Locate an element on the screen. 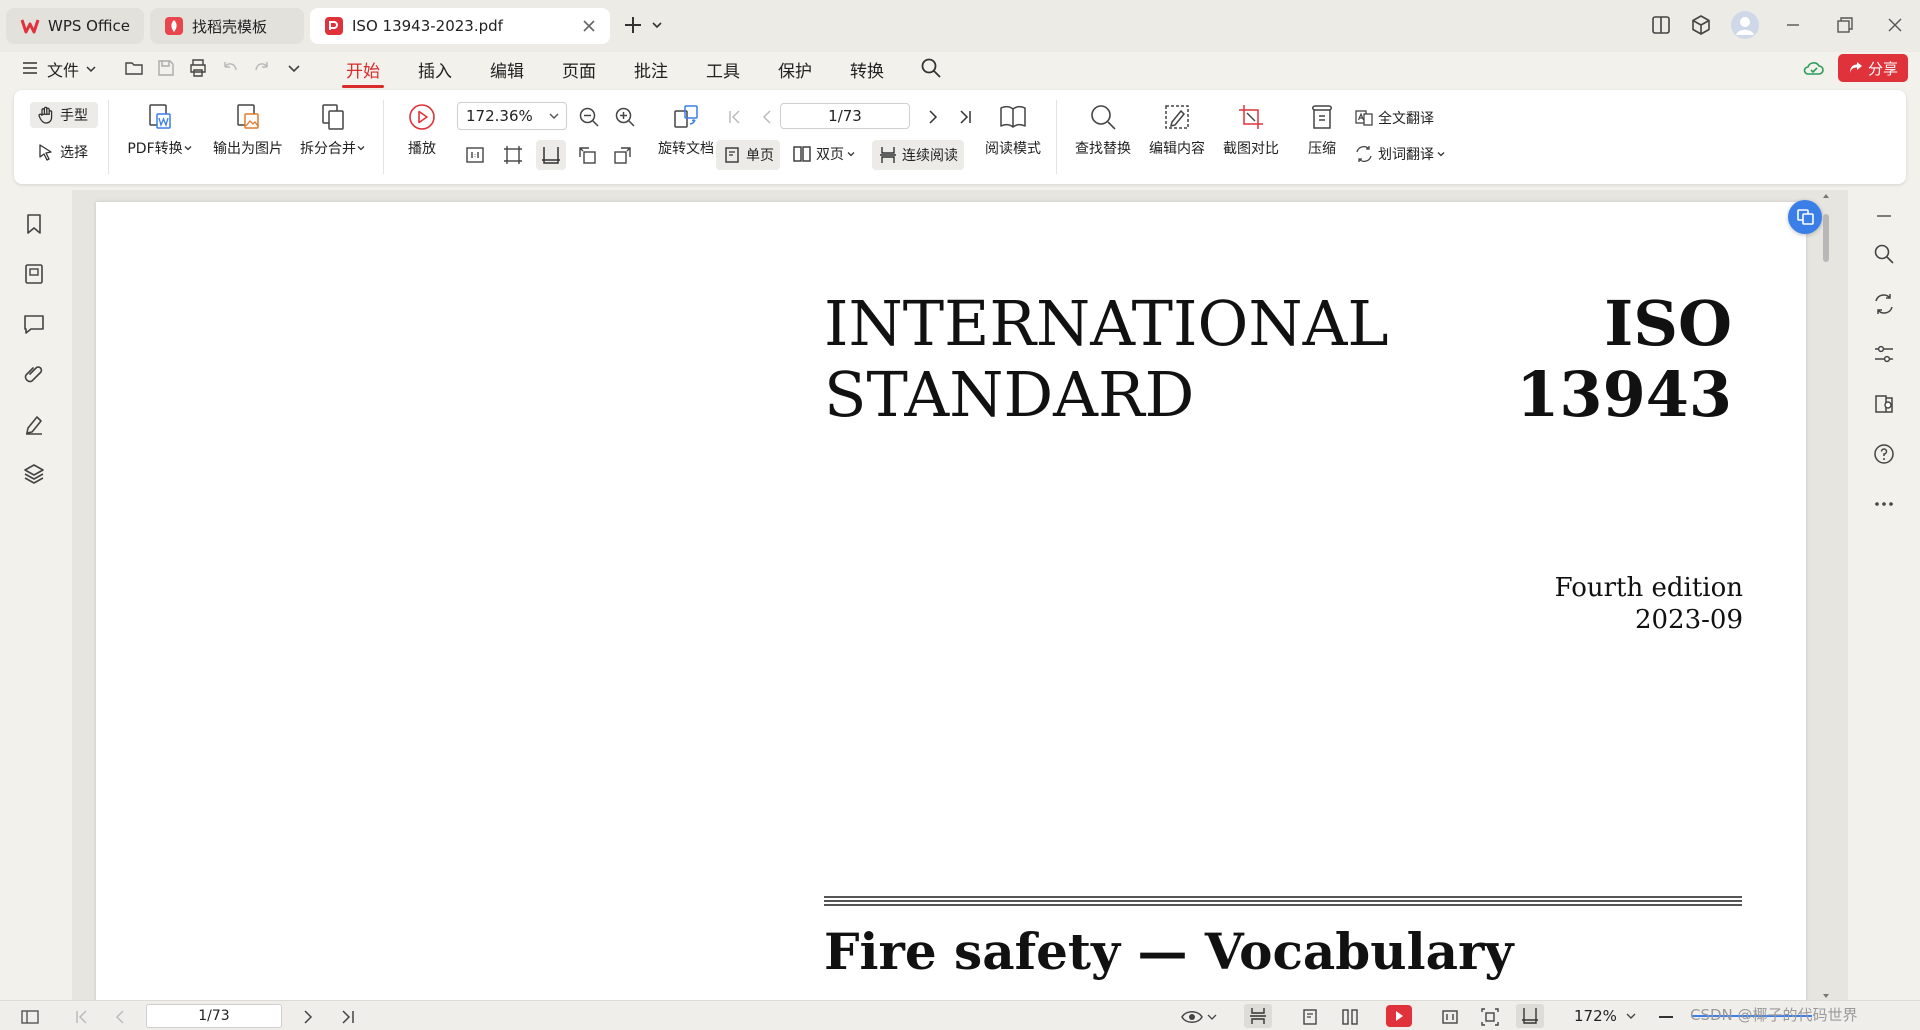 The width and height of the screenshot is (1920, 1030). menu-protect: 保护 is located at coordinates (795, 69).